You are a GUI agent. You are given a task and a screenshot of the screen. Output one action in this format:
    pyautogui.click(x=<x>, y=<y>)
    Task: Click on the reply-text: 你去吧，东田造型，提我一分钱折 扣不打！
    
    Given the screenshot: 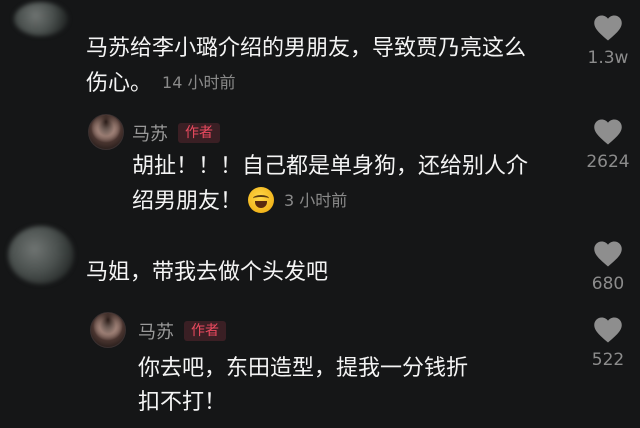 What is the action you would take?
    pyautogui.click(x=303, y=385)
    